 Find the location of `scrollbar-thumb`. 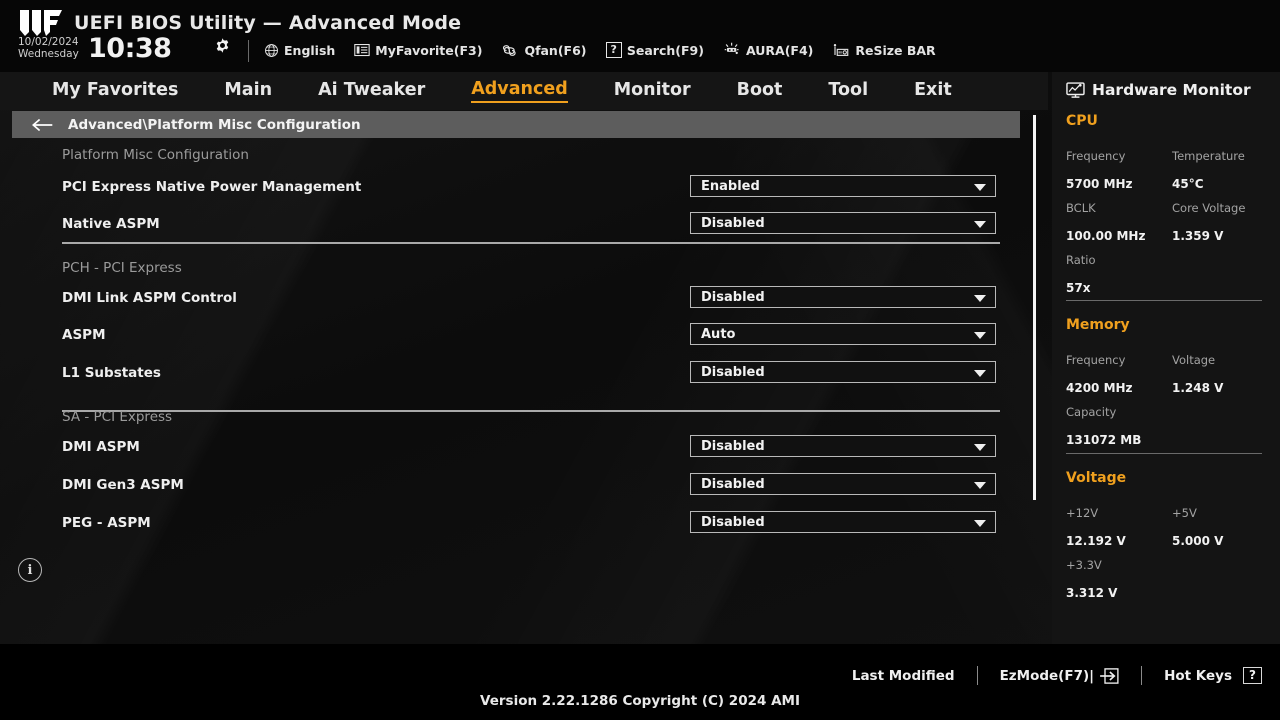

scrollbar-thumb is located at coordinates (1034, 307).